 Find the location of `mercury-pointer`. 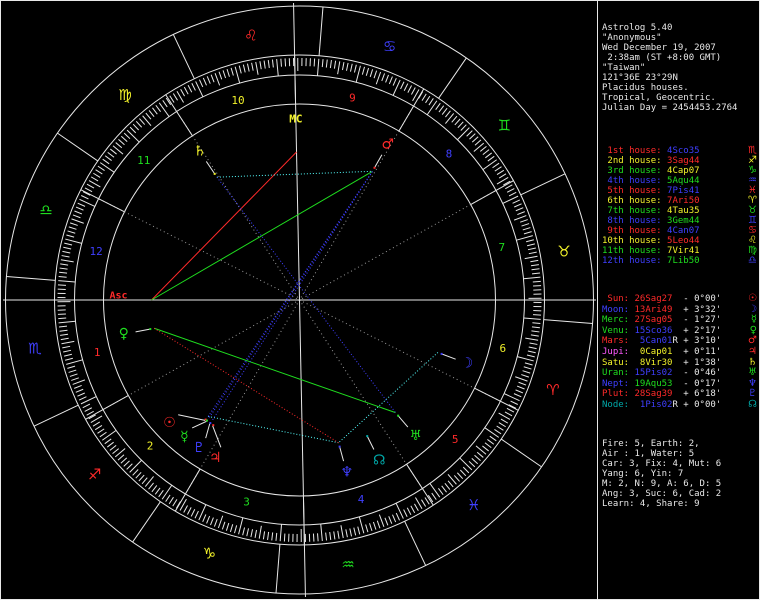

mercury-pointer is located at coordinates (199, 424).